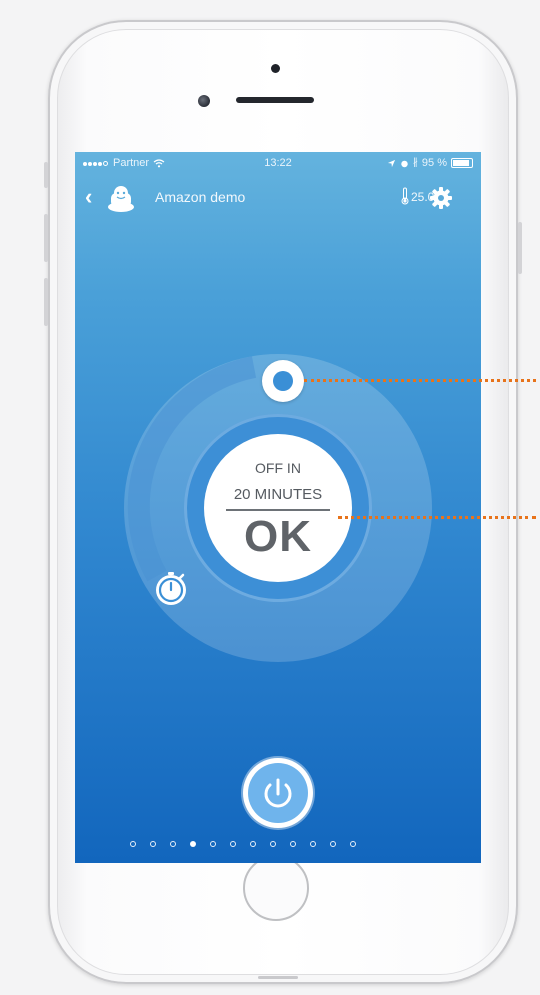 This screenshot has width=540, height=995. Describe the element at coordinates (405, 196) in the screenshot. I see `thermometer-icon` at that location.